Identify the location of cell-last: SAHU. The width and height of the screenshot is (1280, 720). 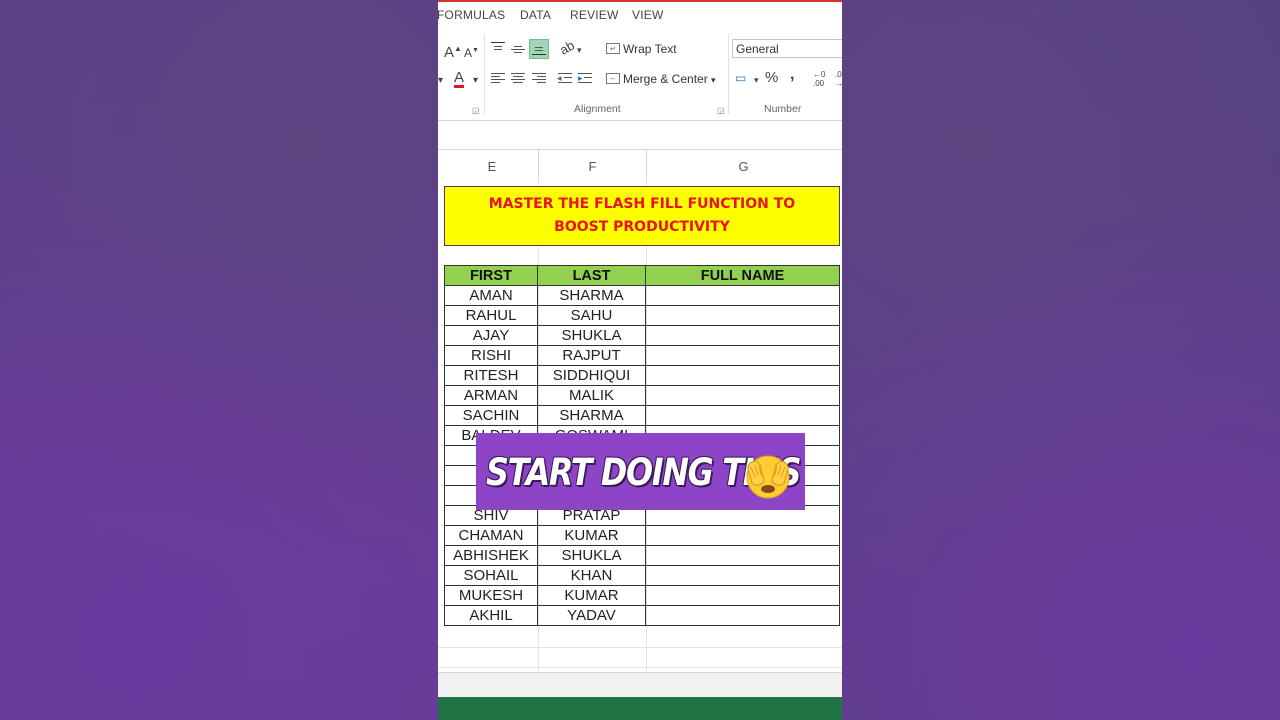
(591, 315).